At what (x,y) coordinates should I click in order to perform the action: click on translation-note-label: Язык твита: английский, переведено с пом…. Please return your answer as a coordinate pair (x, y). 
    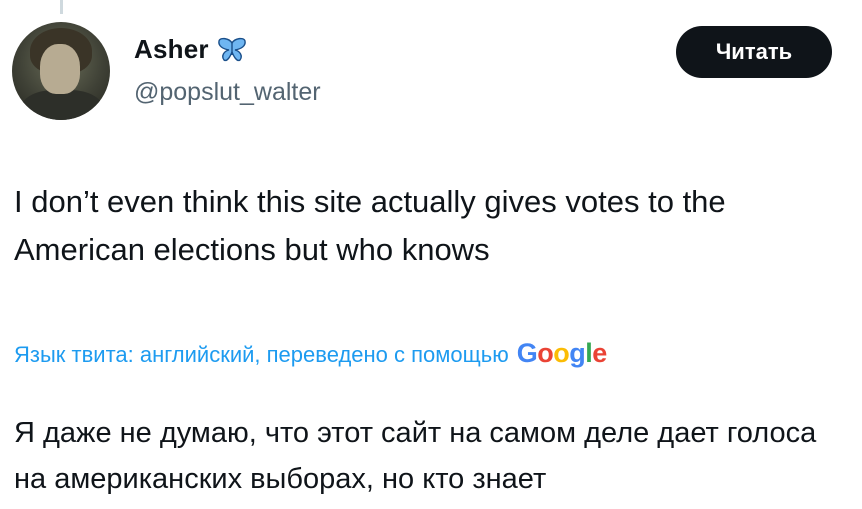
    Looking at the image, I should click on (261, 354).